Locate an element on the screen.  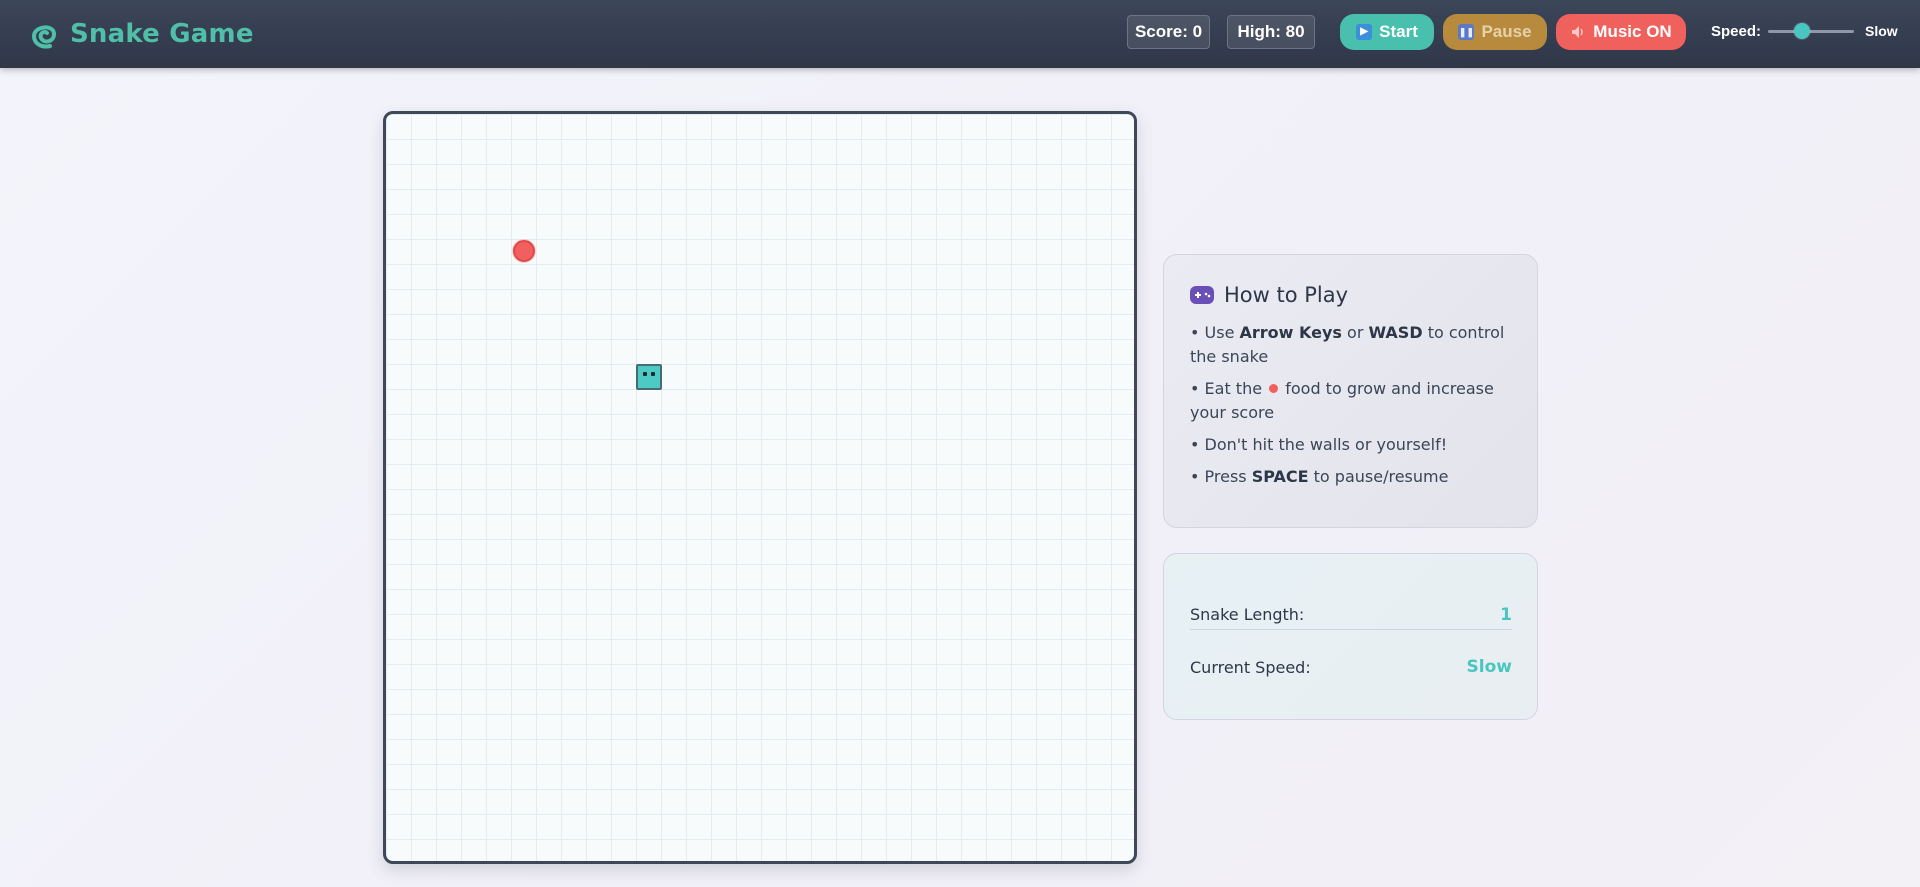
snake-head is located at coordinates (649, 377).